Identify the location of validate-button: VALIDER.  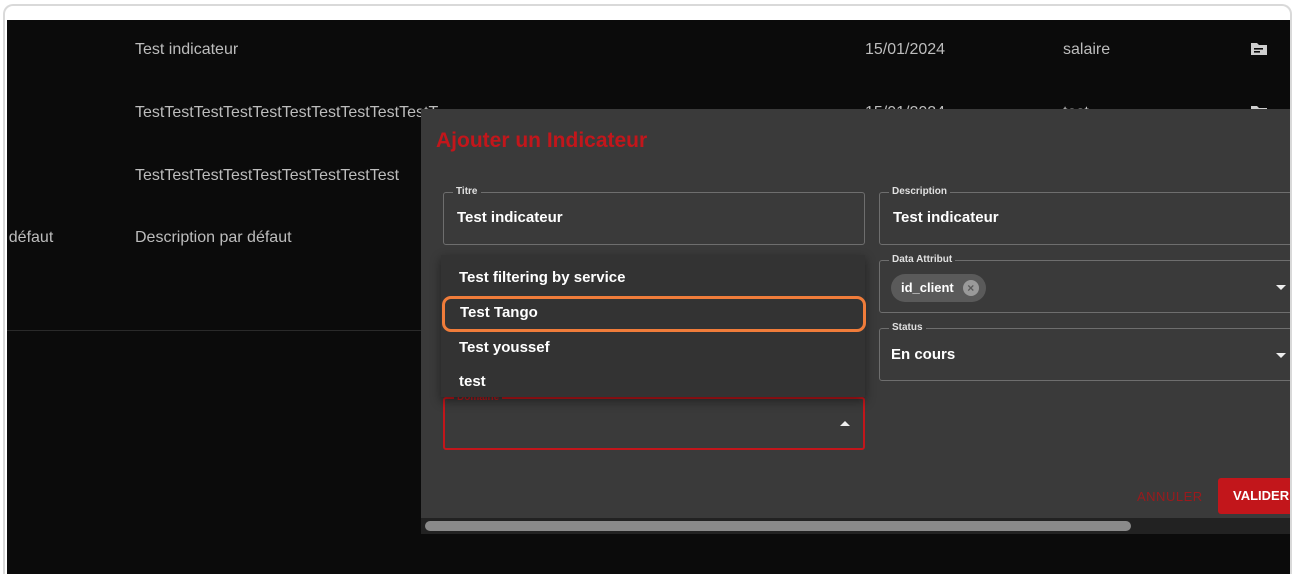
(1254, 496).